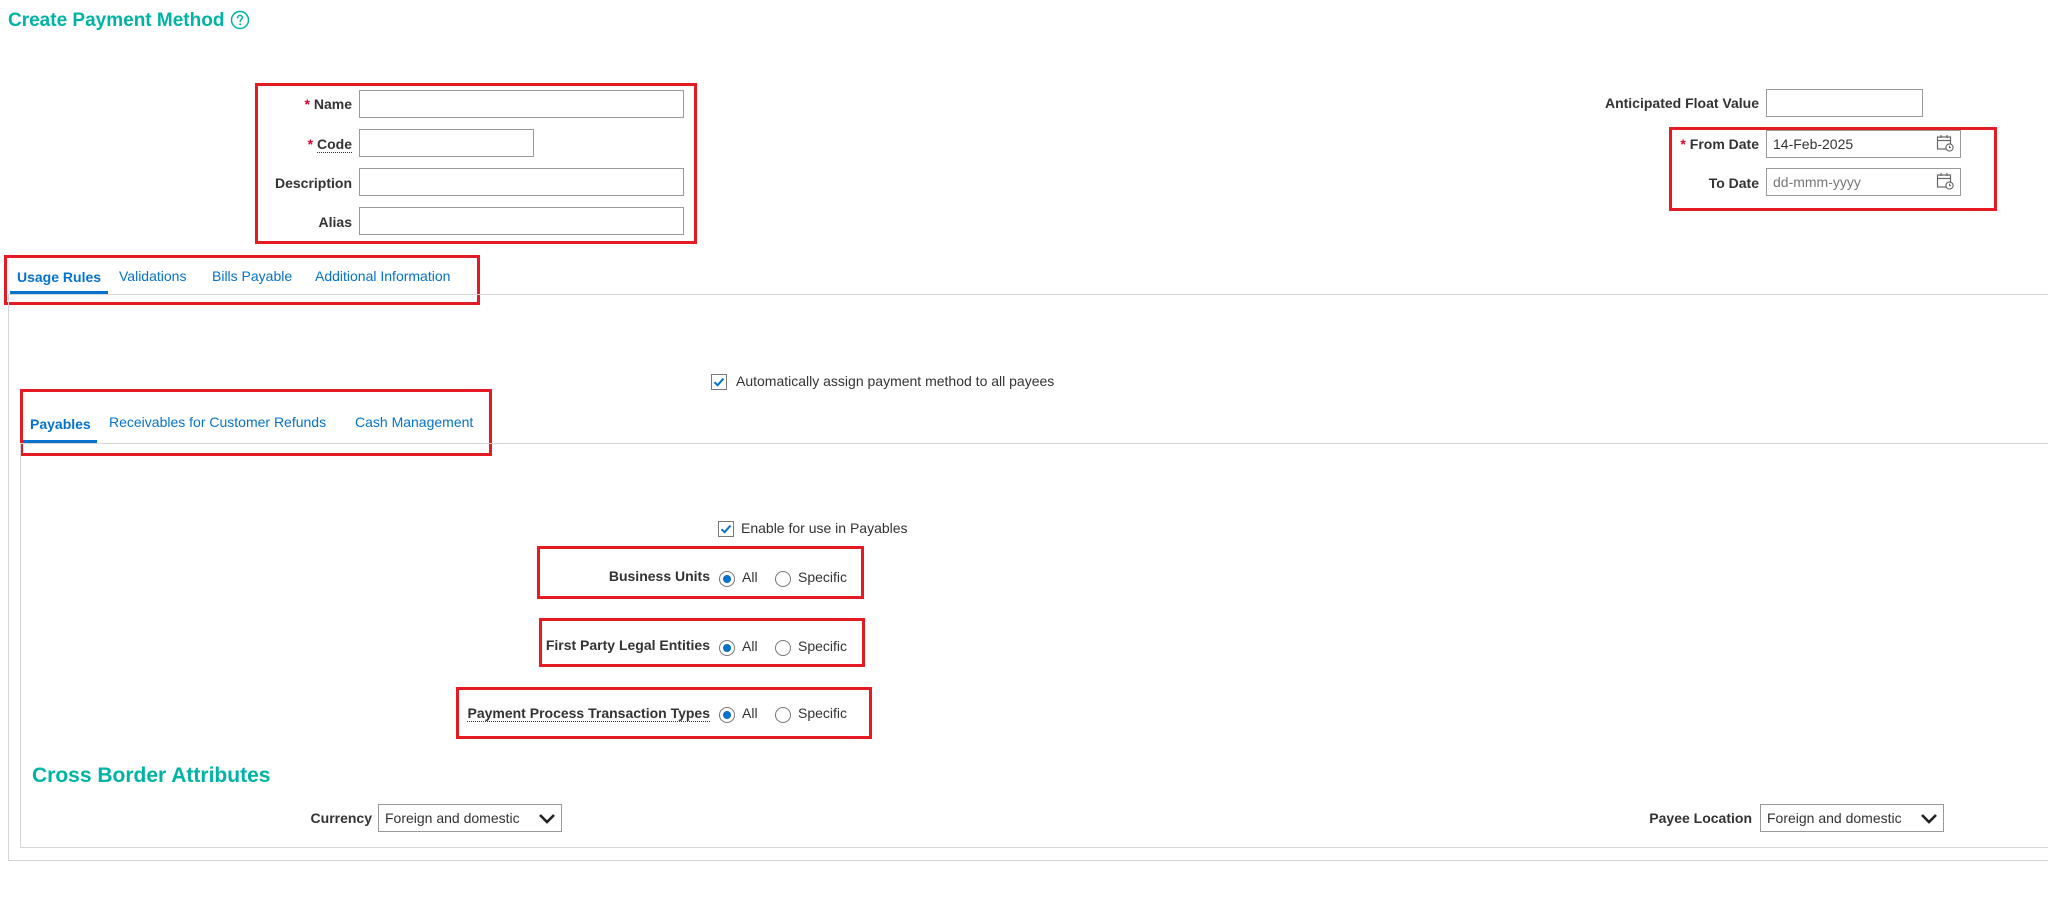  What do you see at coordinates (664, 713) in the screenshot?
I see `transaction-types-highlight` at bounding box center [664, 713].